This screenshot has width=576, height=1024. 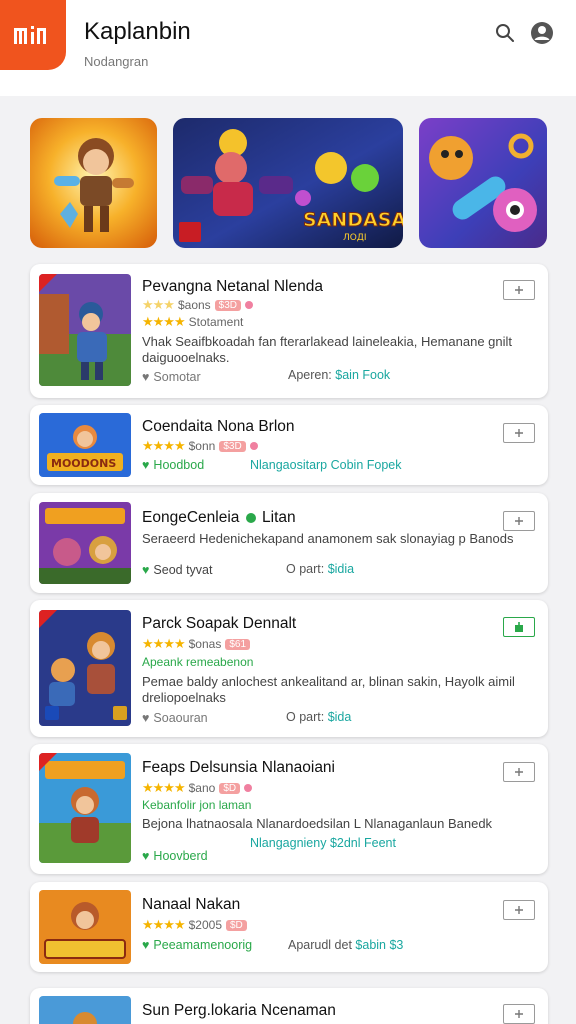 I want to click on foot-right-value: $ain Fook, so click(x=363, y=375).